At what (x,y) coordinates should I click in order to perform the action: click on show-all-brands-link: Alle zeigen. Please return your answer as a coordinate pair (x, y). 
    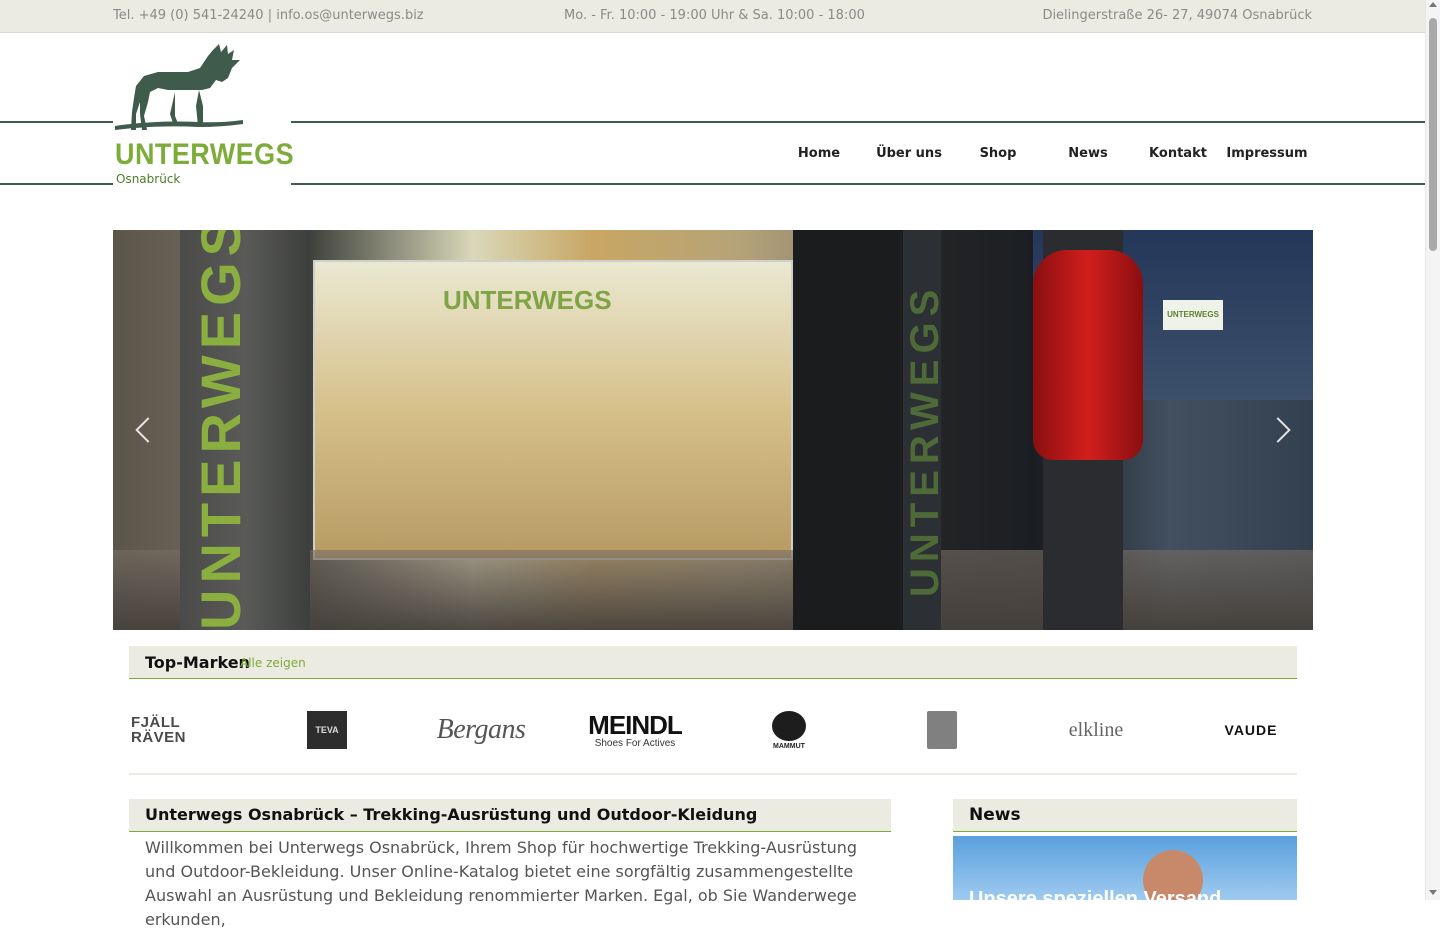
    Looking at the image, I should click on (273, 663).